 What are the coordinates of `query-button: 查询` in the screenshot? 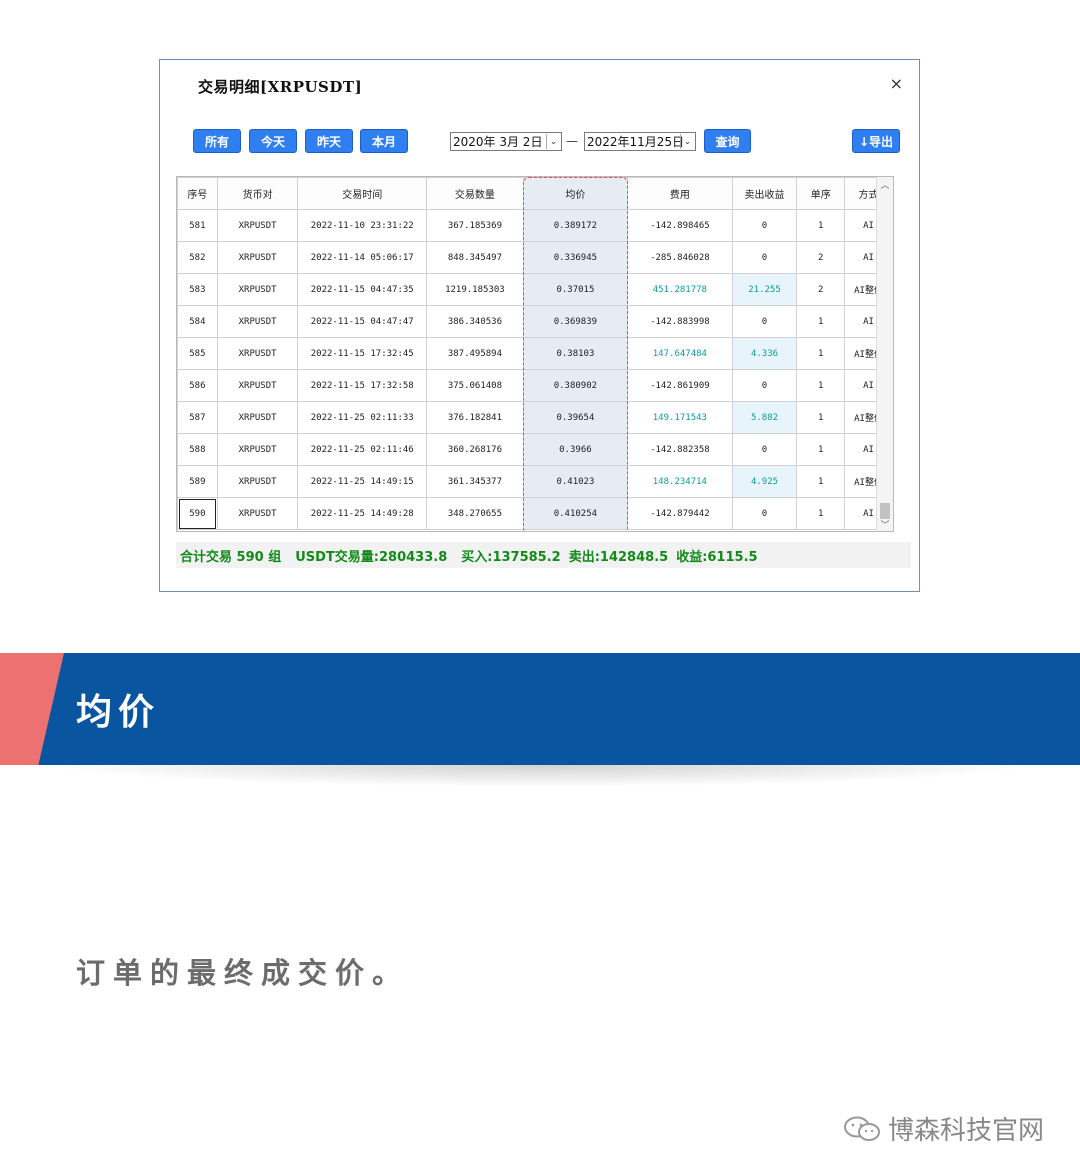 It's located at (727, 141).